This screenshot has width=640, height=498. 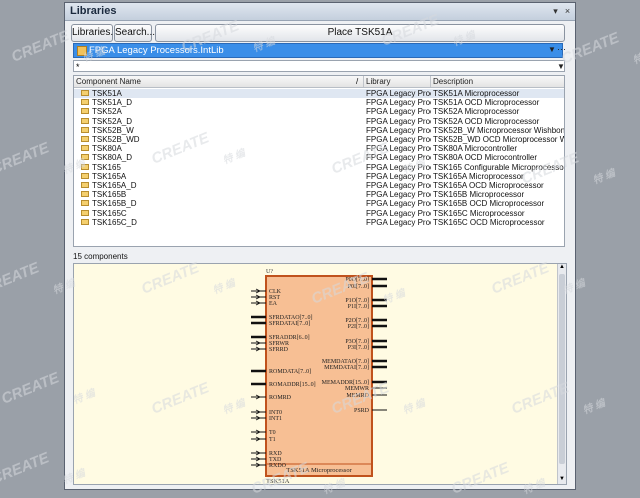 I want to click on cell-component-name: TSK51A, so click(x=107, y=93).